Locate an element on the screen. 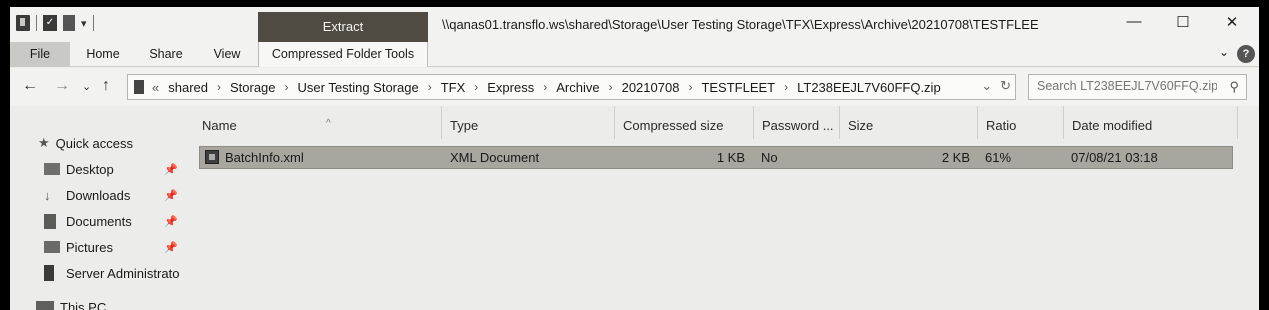 This screenshot has width=1269, height=310. breadcrumb-archive: Archive is located at coordinates (577, 87).